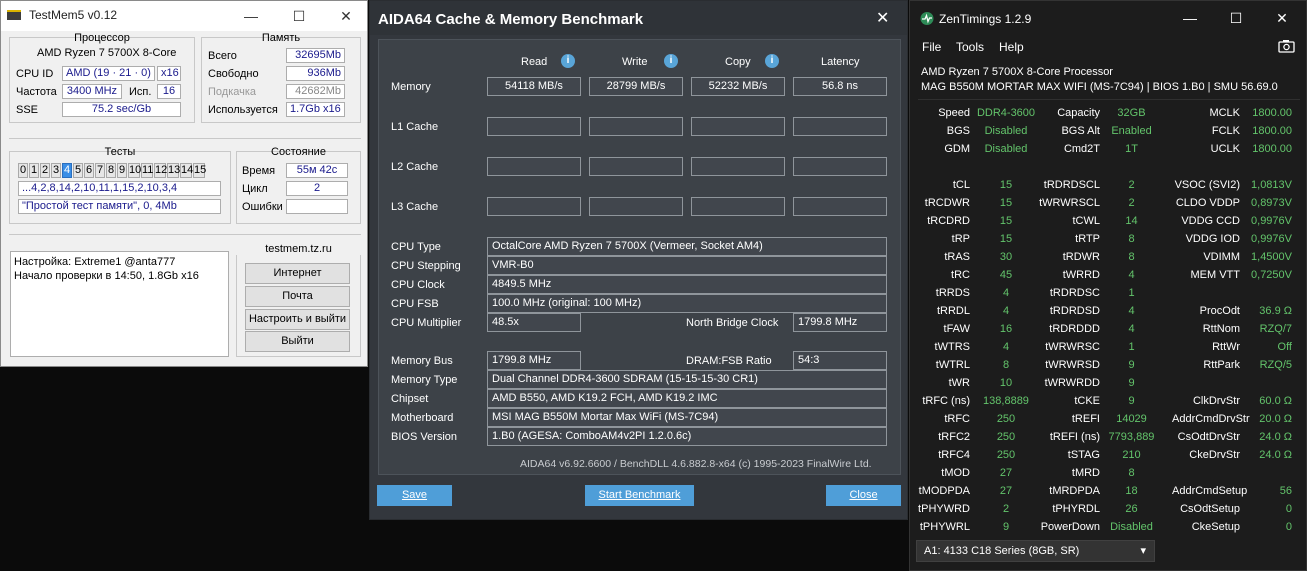 The width and height of the screenshot is (1307, 571). What do you see at coordinates (1226, 347) in the screenshot?
I see `timing-label: RttWr` at bounding box center [1226, 347].